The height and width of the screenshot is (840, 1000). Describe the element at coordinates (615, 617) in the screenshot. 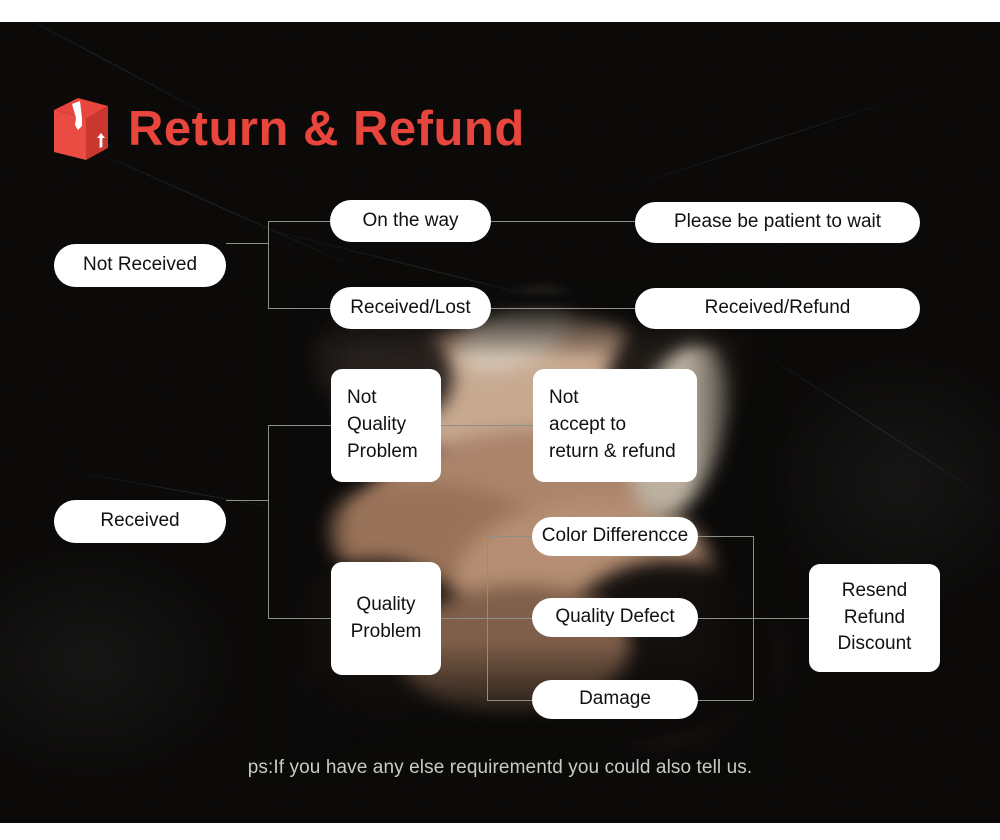

I see `flow-node-quality-defect: Quality Defect` at that location.